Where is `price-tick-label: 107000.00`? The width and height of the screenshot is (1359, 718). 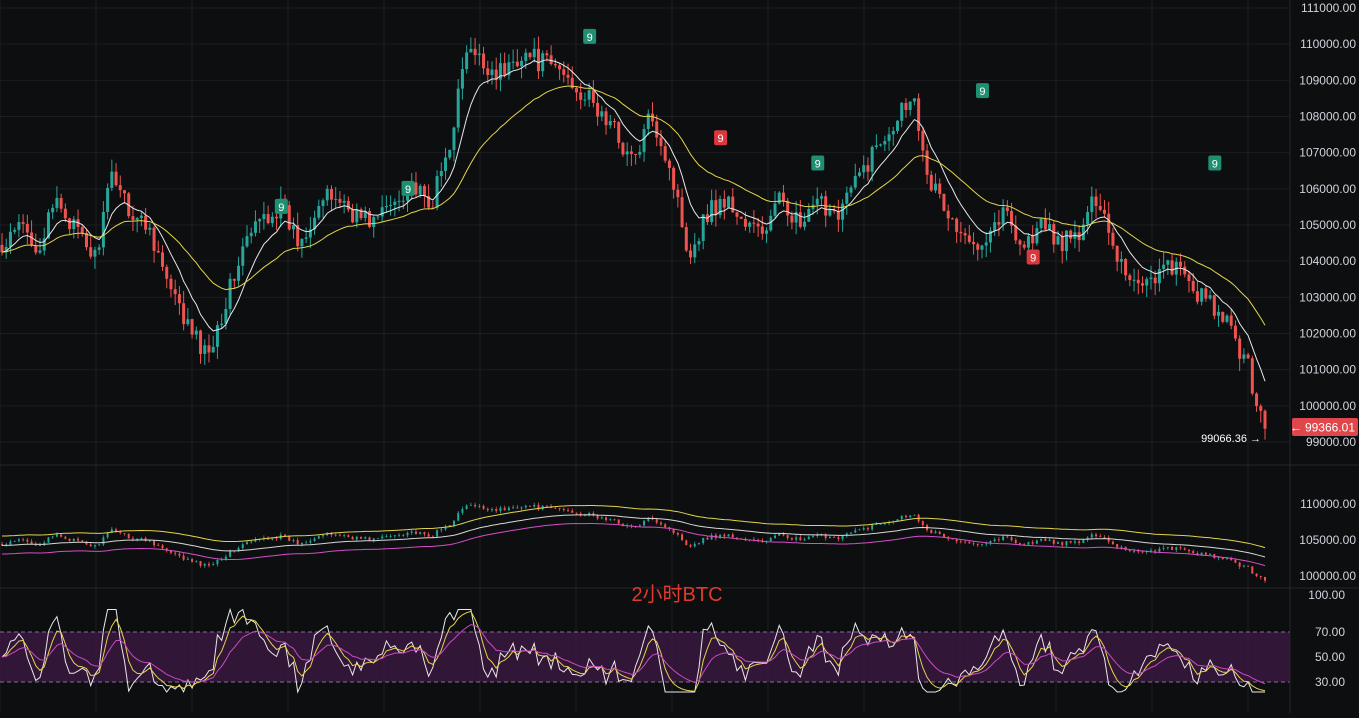
price-tick-label: 107000.00 is located at coordinates (1327, 153).